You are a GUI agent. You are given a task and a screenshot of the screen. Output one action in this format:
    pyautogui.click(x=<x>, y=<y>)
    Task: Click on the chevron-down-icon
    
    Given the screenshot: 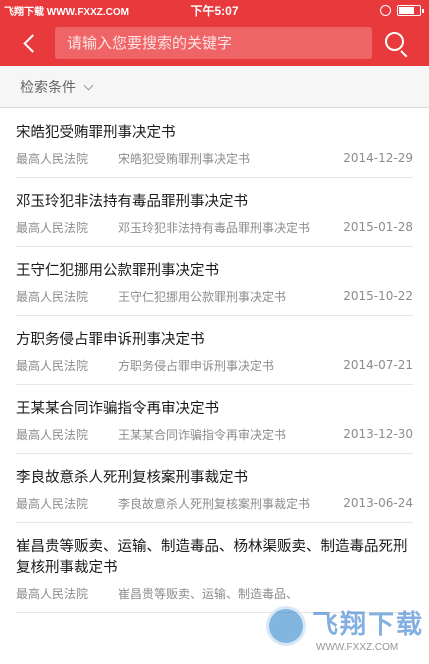 What is the action you would take?
    pyautogui.click(x=88, y=85)
    